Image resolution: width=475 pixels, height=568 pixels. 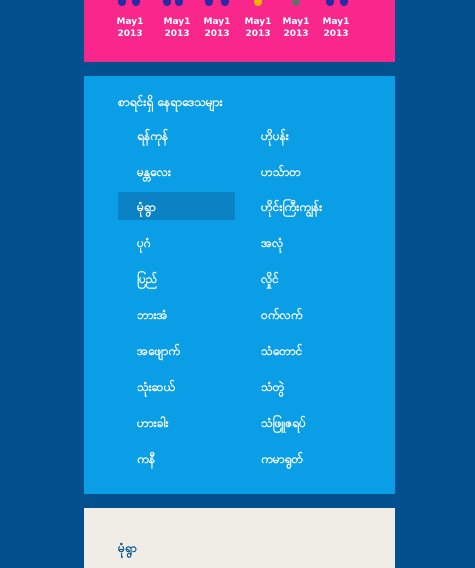 What do you see at coordinates (282, 459) in the screenshot?
I see `city-link: ကမာရွတ်` at bounding box center [282, 459].